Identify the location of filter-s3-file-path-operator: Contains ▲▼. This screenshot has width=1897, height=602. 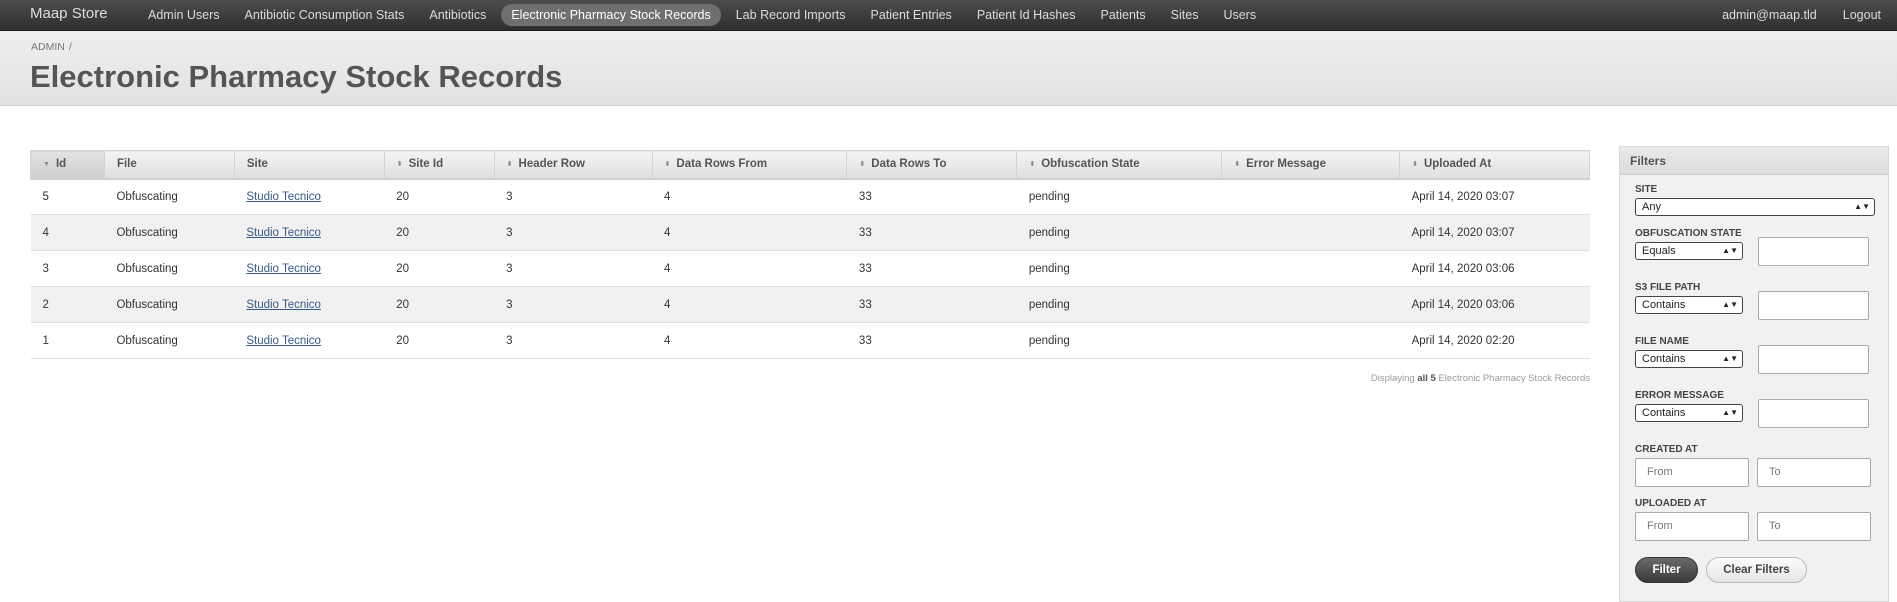
(1689, 305).